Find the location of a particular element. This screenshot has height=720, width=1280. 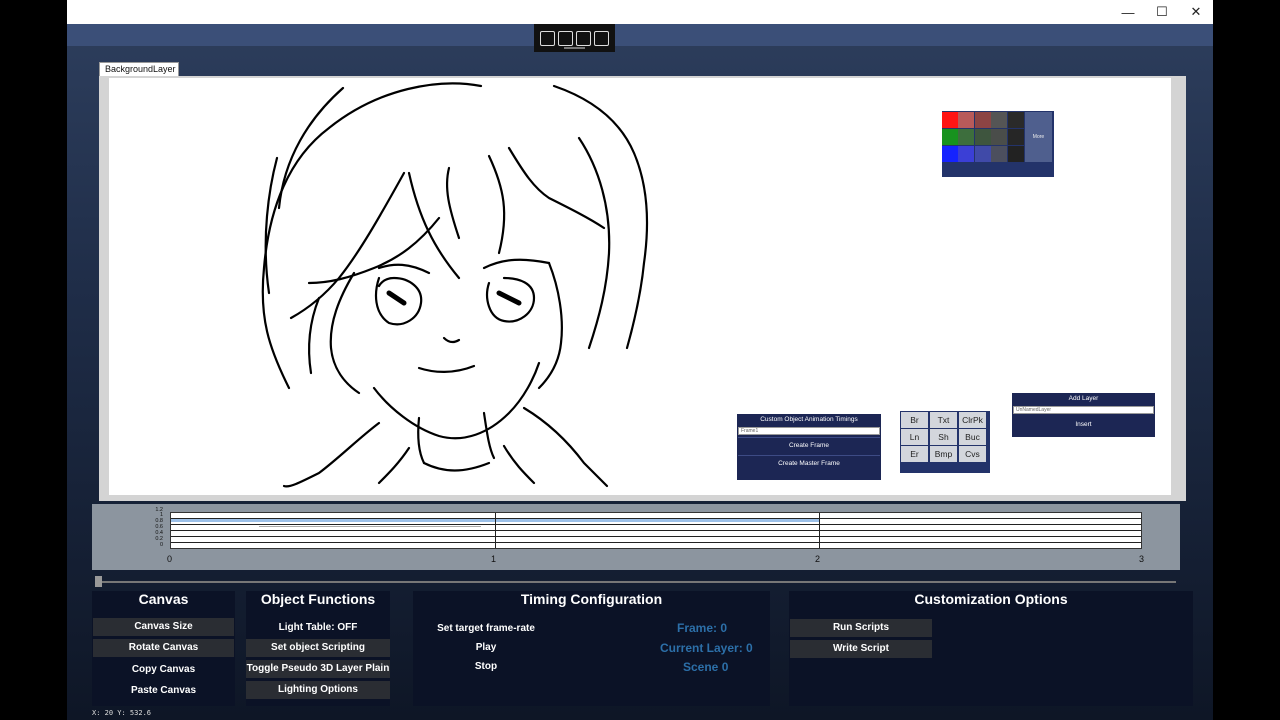

tool-bucket: Buc is located at coordinates (972, 437).